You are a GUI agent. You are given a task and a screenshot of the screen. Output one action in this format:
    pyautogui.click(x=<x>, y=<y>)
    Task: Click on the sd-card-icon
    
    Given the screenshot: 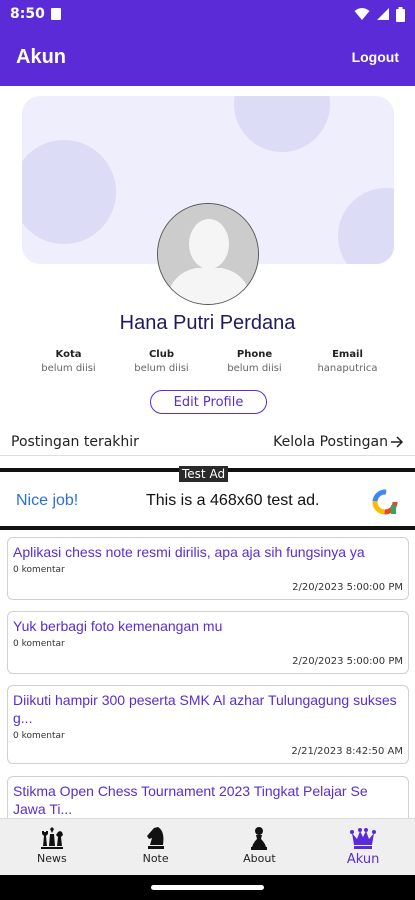 What is the action you would take?
    pyautogui.click(x=55, y=14)
    